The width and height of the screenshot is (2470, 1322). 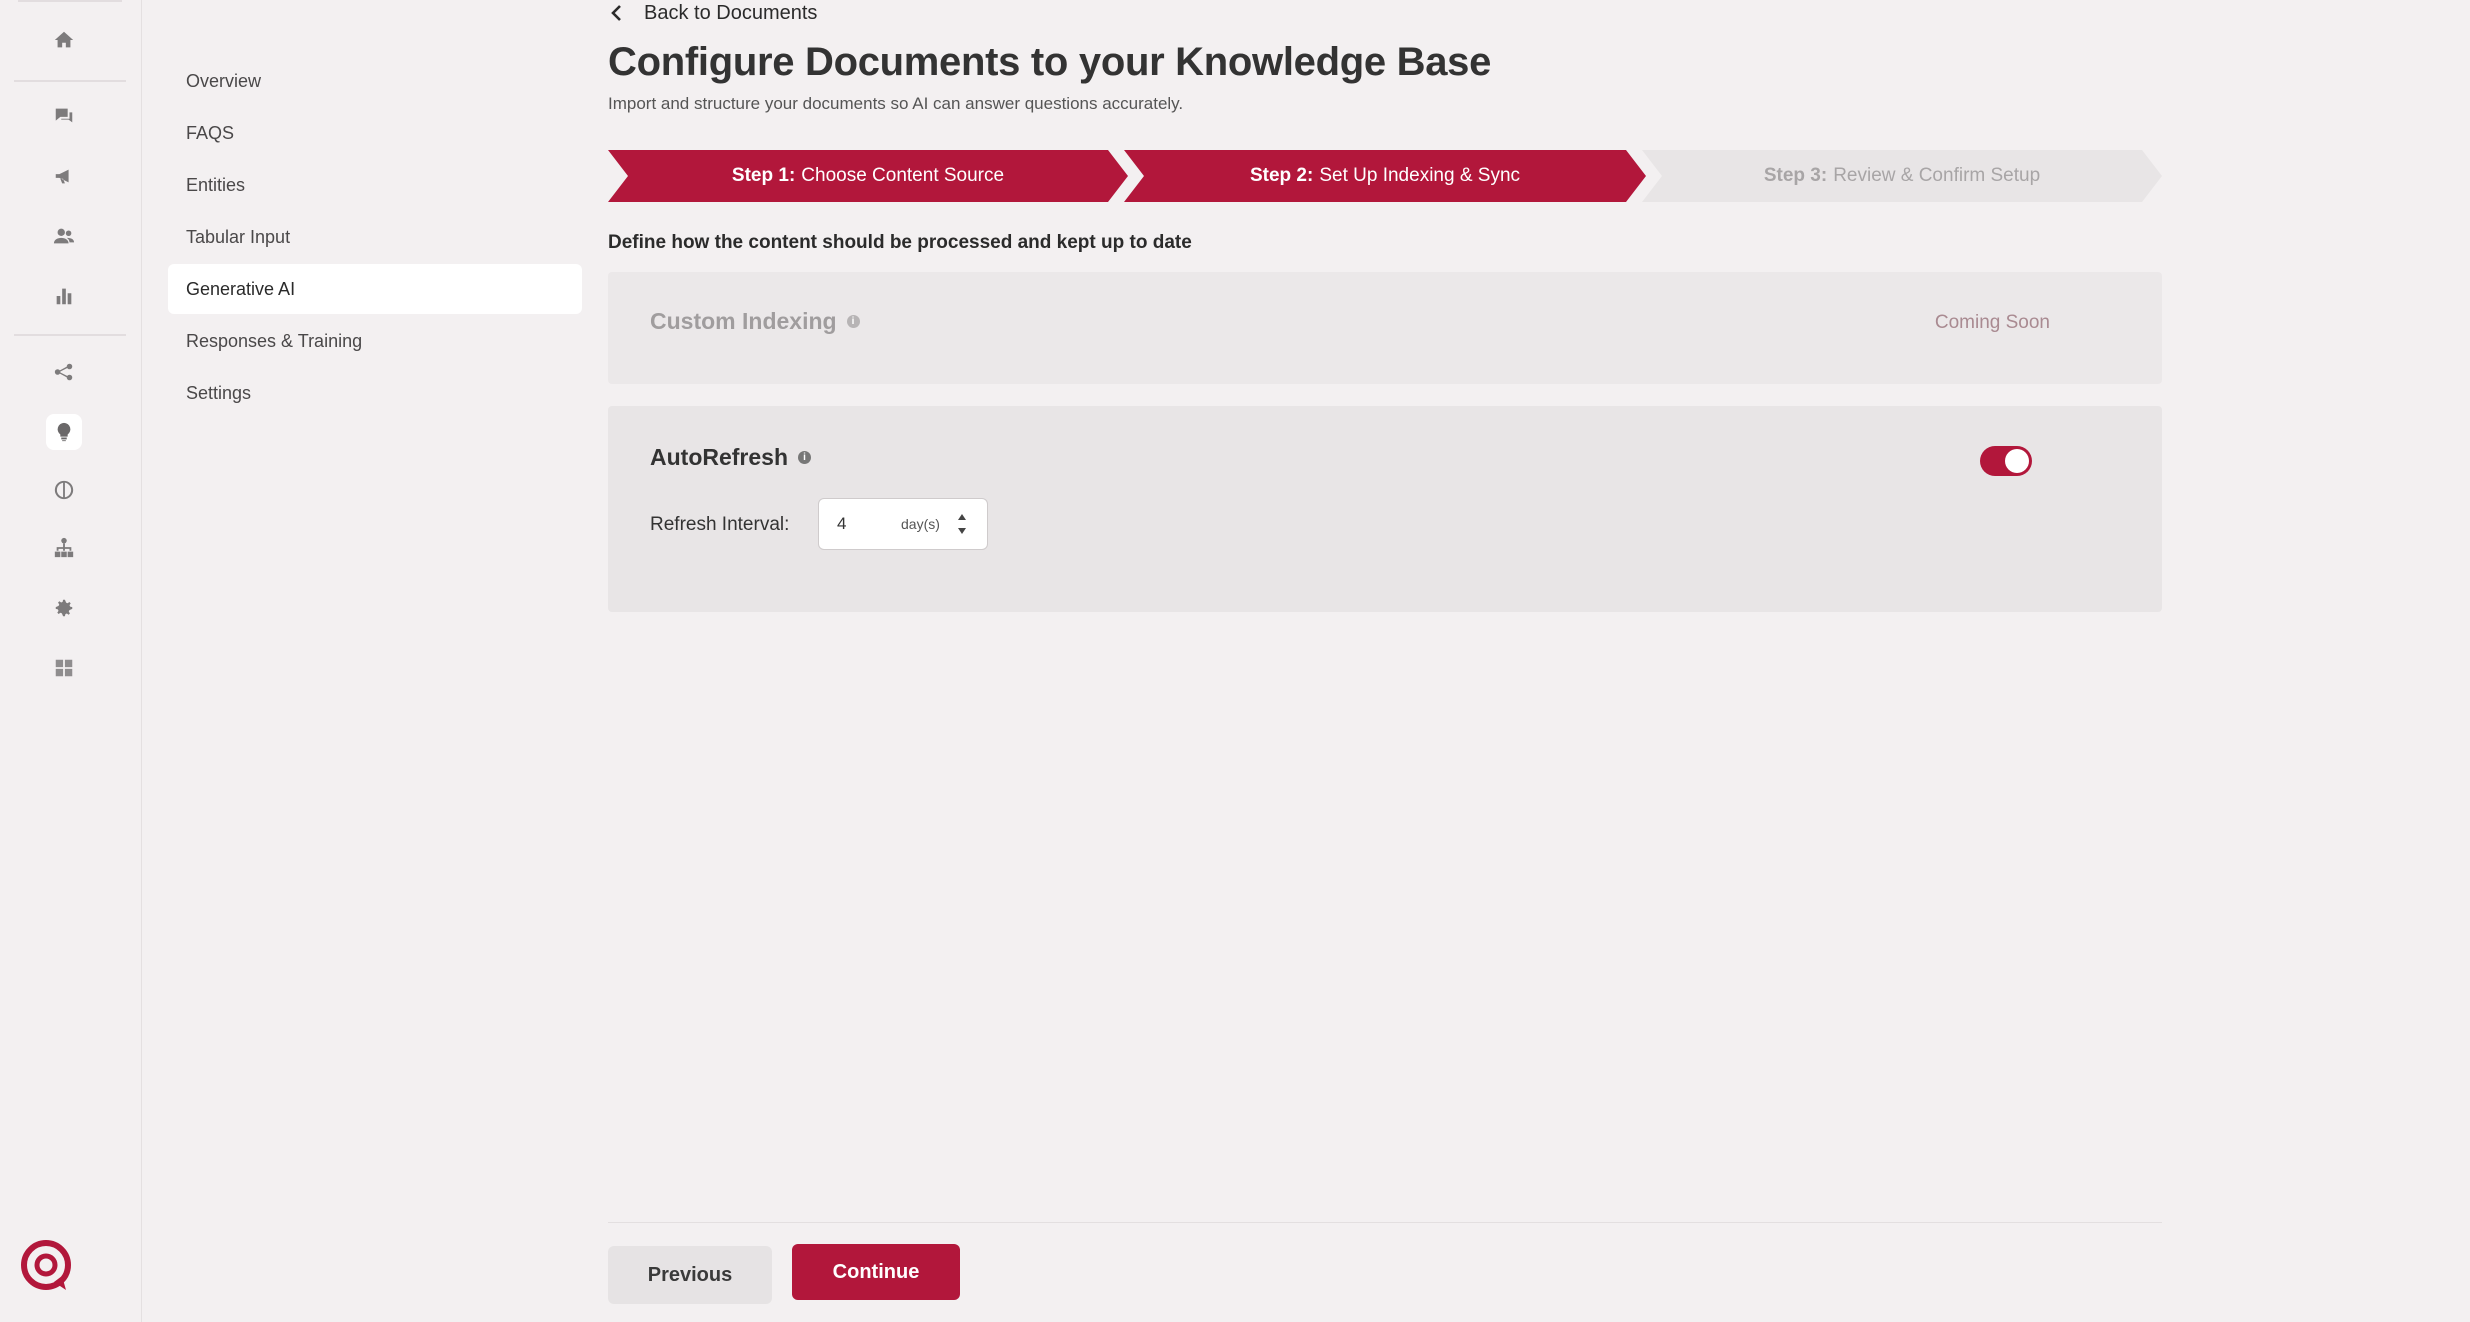 I want to click on toggle-knob, so click(x=2017, y=461).